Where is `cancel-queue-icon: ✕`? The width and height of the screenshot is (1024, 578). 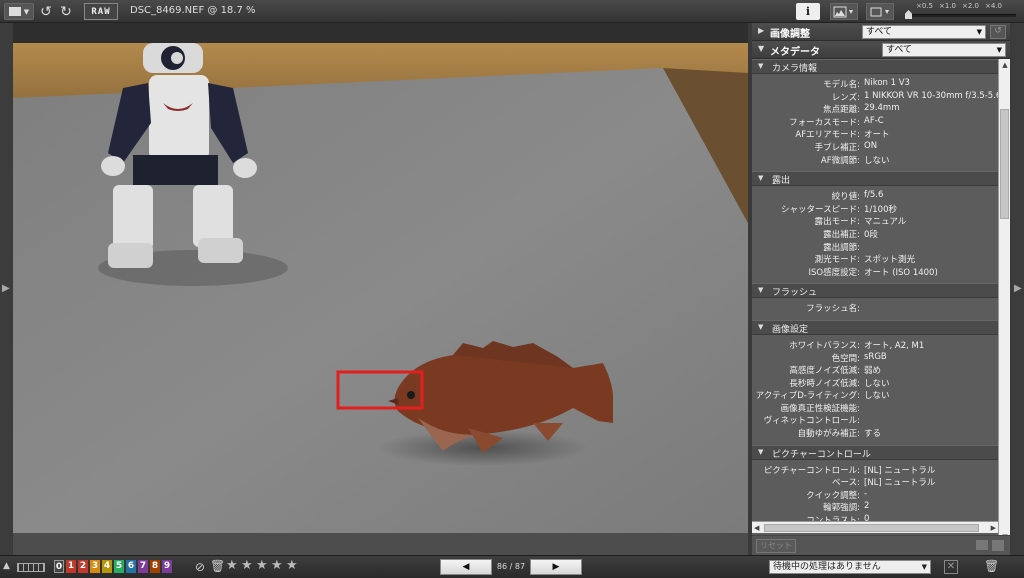
cancel-queue-icon: ✕ is located at coordinates (951, 567).